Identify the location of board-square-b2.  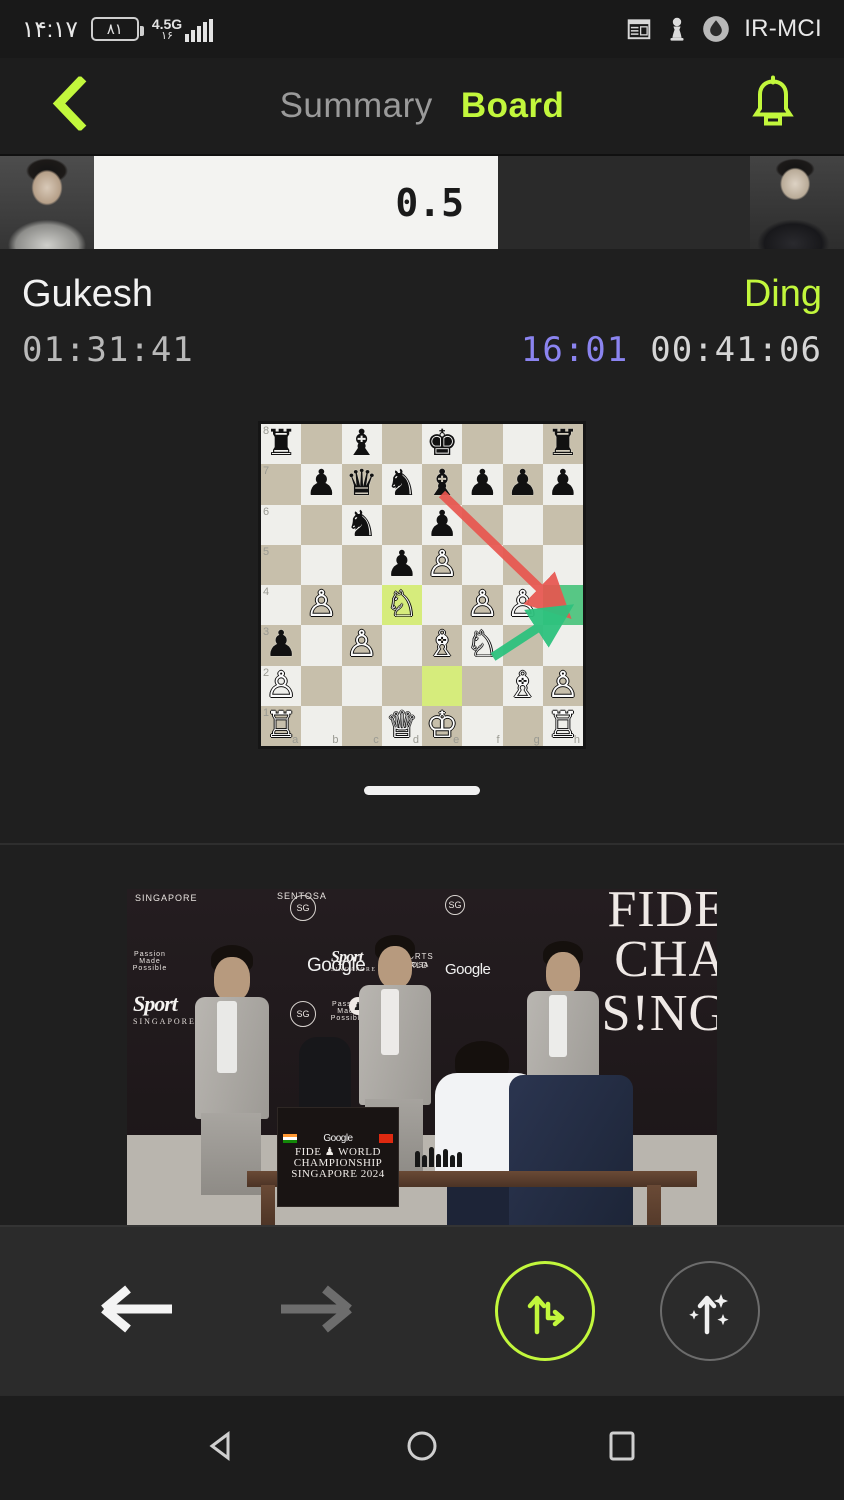
(321, 685).